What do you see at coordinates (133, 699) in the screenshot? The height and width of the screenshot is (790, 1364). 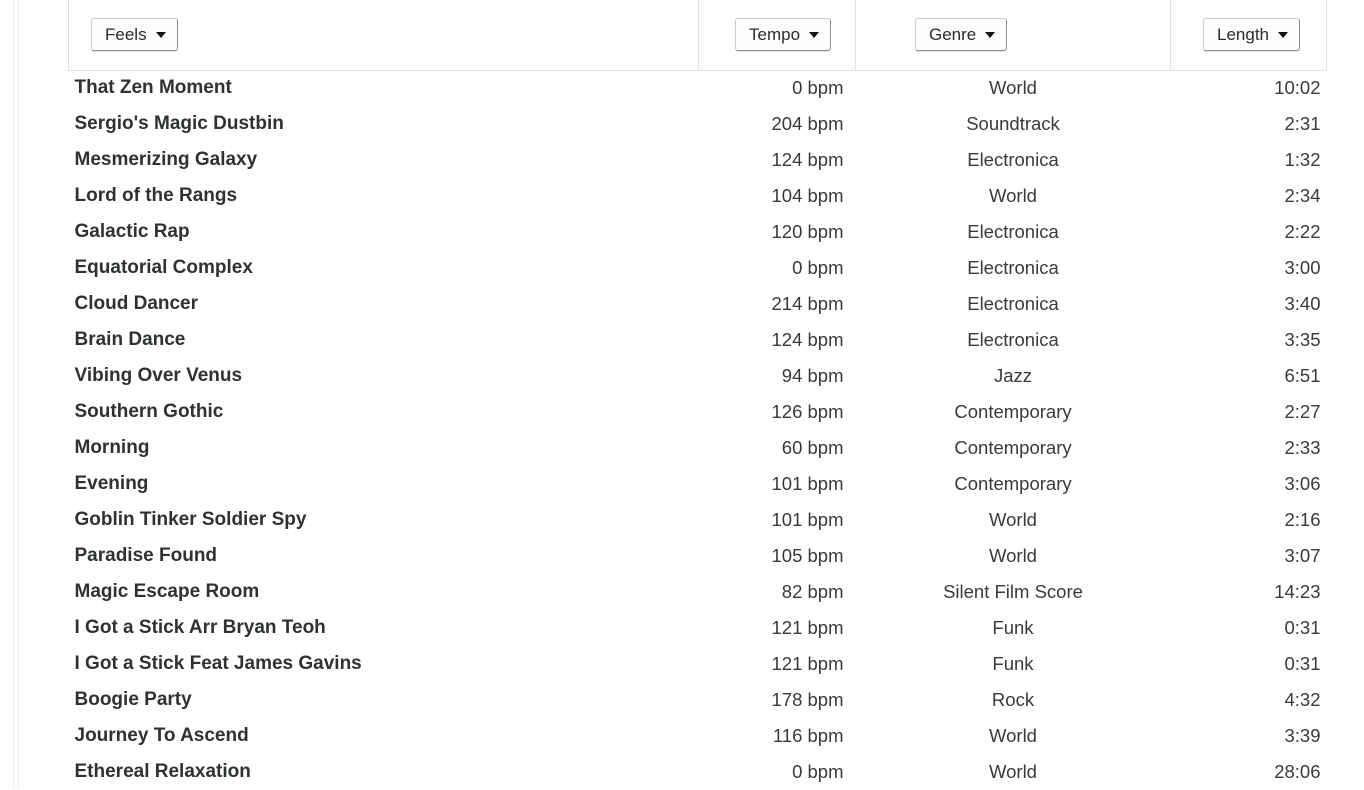 I see `track-title-cell: Boogie Party` at bounding box center [133, 699].